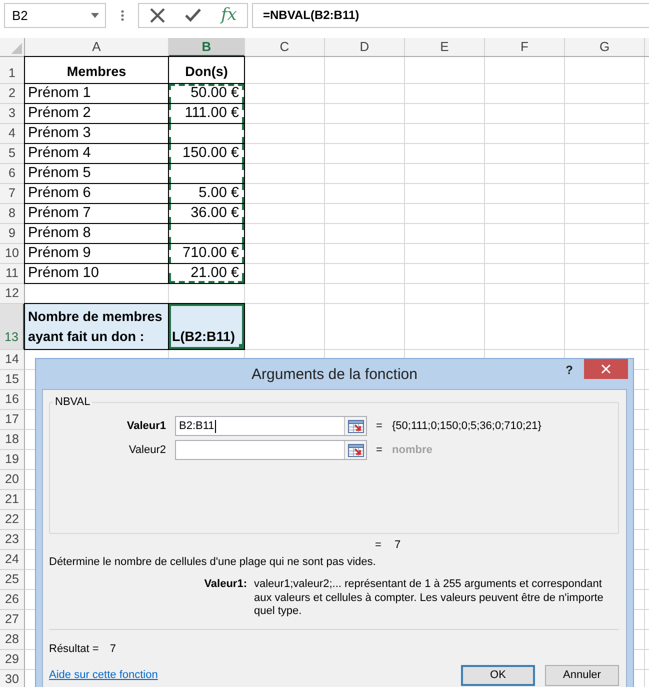 The height and width of the screenshot is (687, 649). I want to click on argument-help-label: Valeur1:, so click(225, 585).